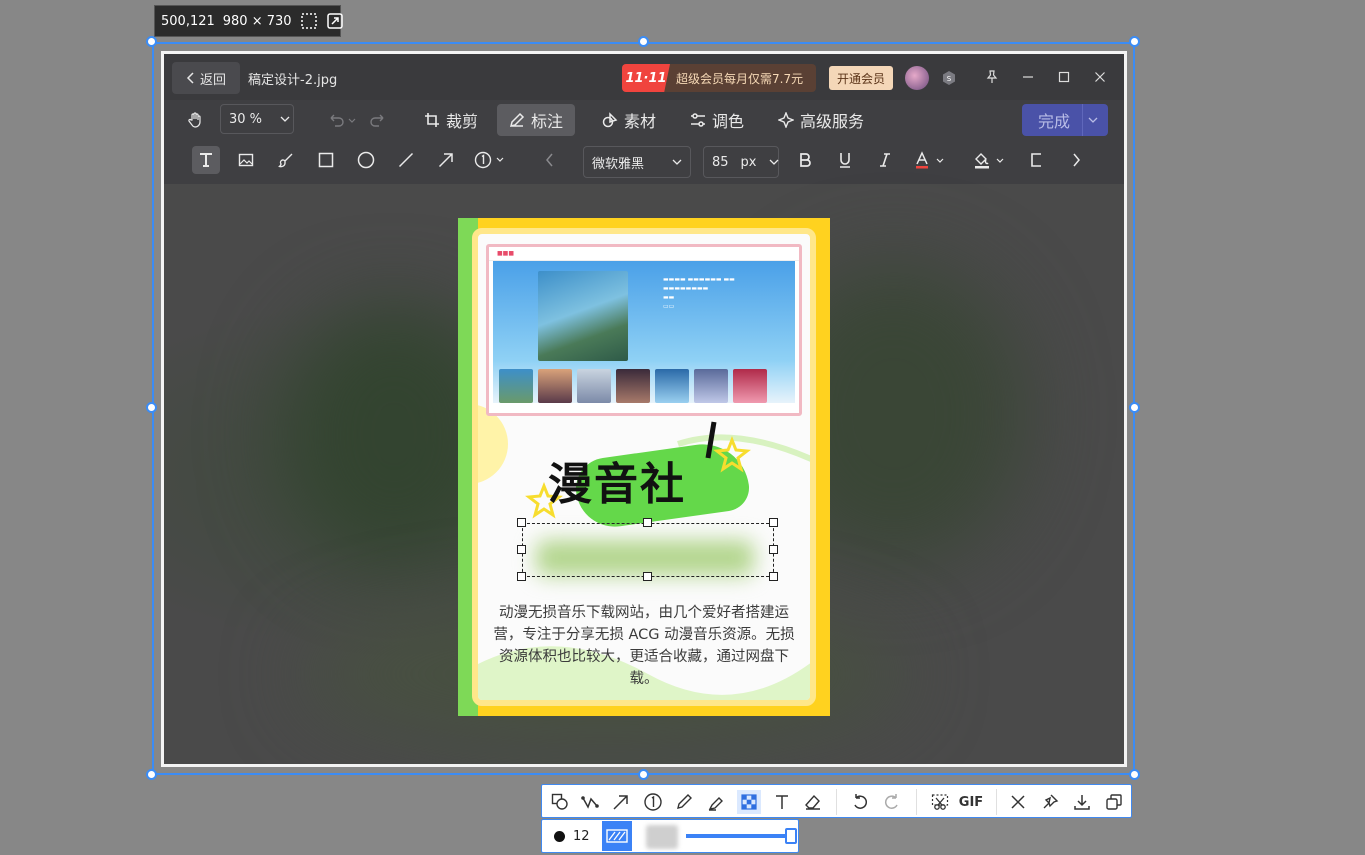  I want to click on selection-position: 500,121, so click(188, 21).